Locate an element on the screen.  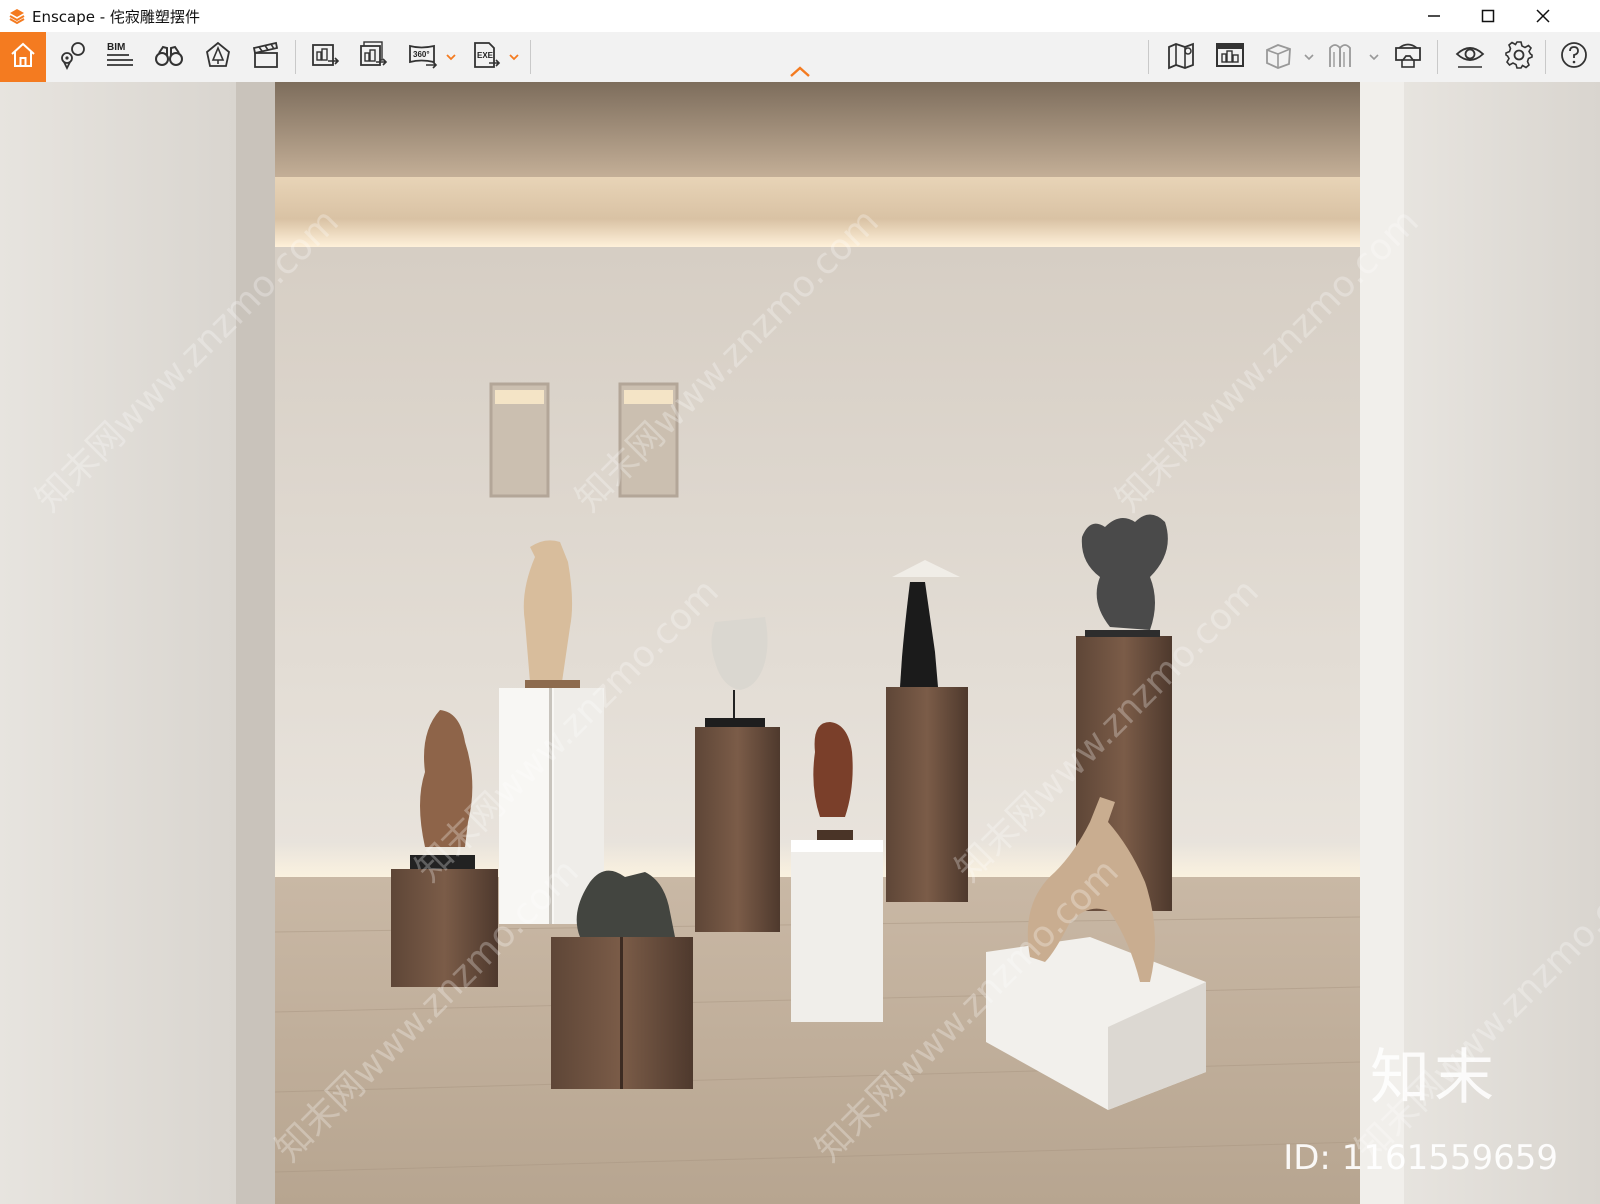
render-image-icon is located at coordinates (326, 55).